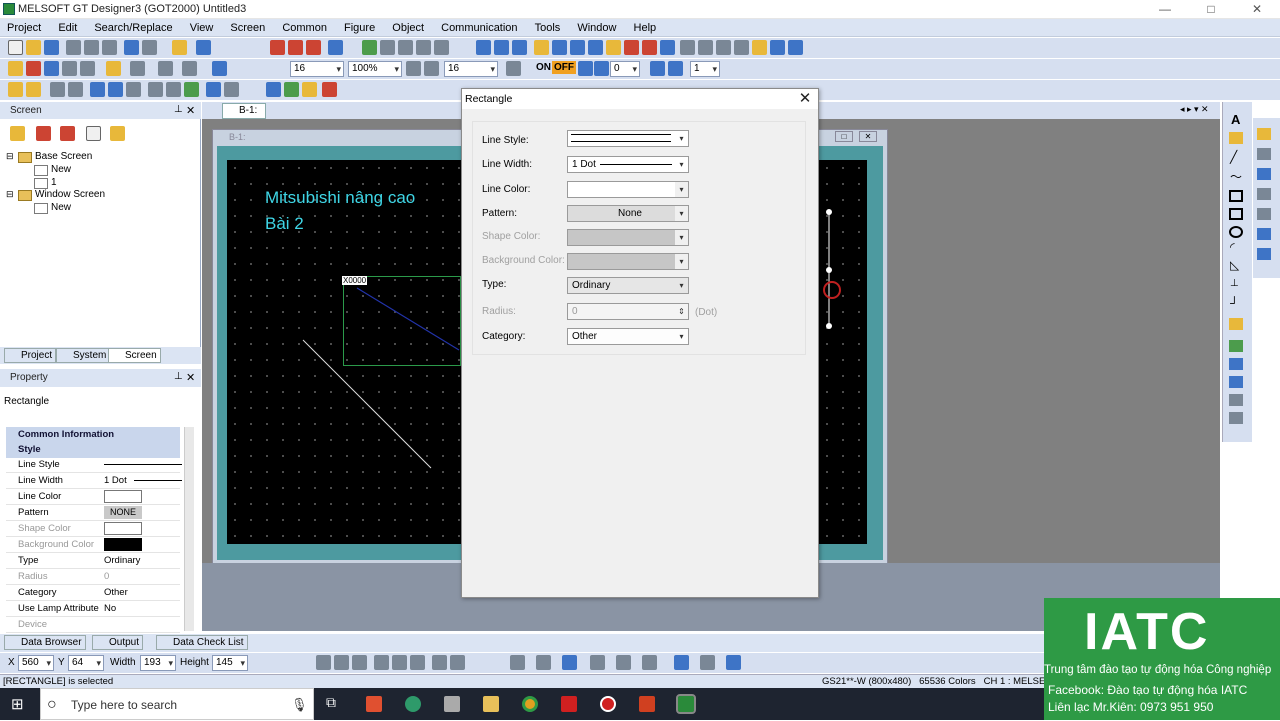 The width and height of the screenshot is (1280, 721). I want to click on write-got-icon, so click(369, 47).